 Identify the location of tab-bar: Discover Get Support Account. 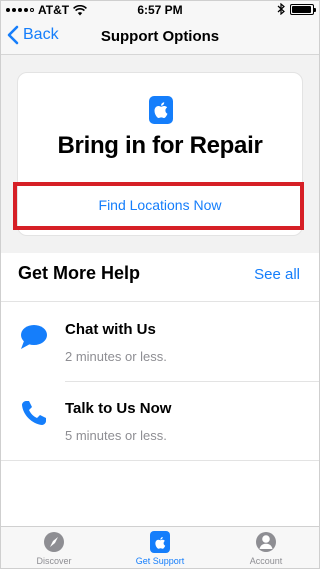
(160, 547).